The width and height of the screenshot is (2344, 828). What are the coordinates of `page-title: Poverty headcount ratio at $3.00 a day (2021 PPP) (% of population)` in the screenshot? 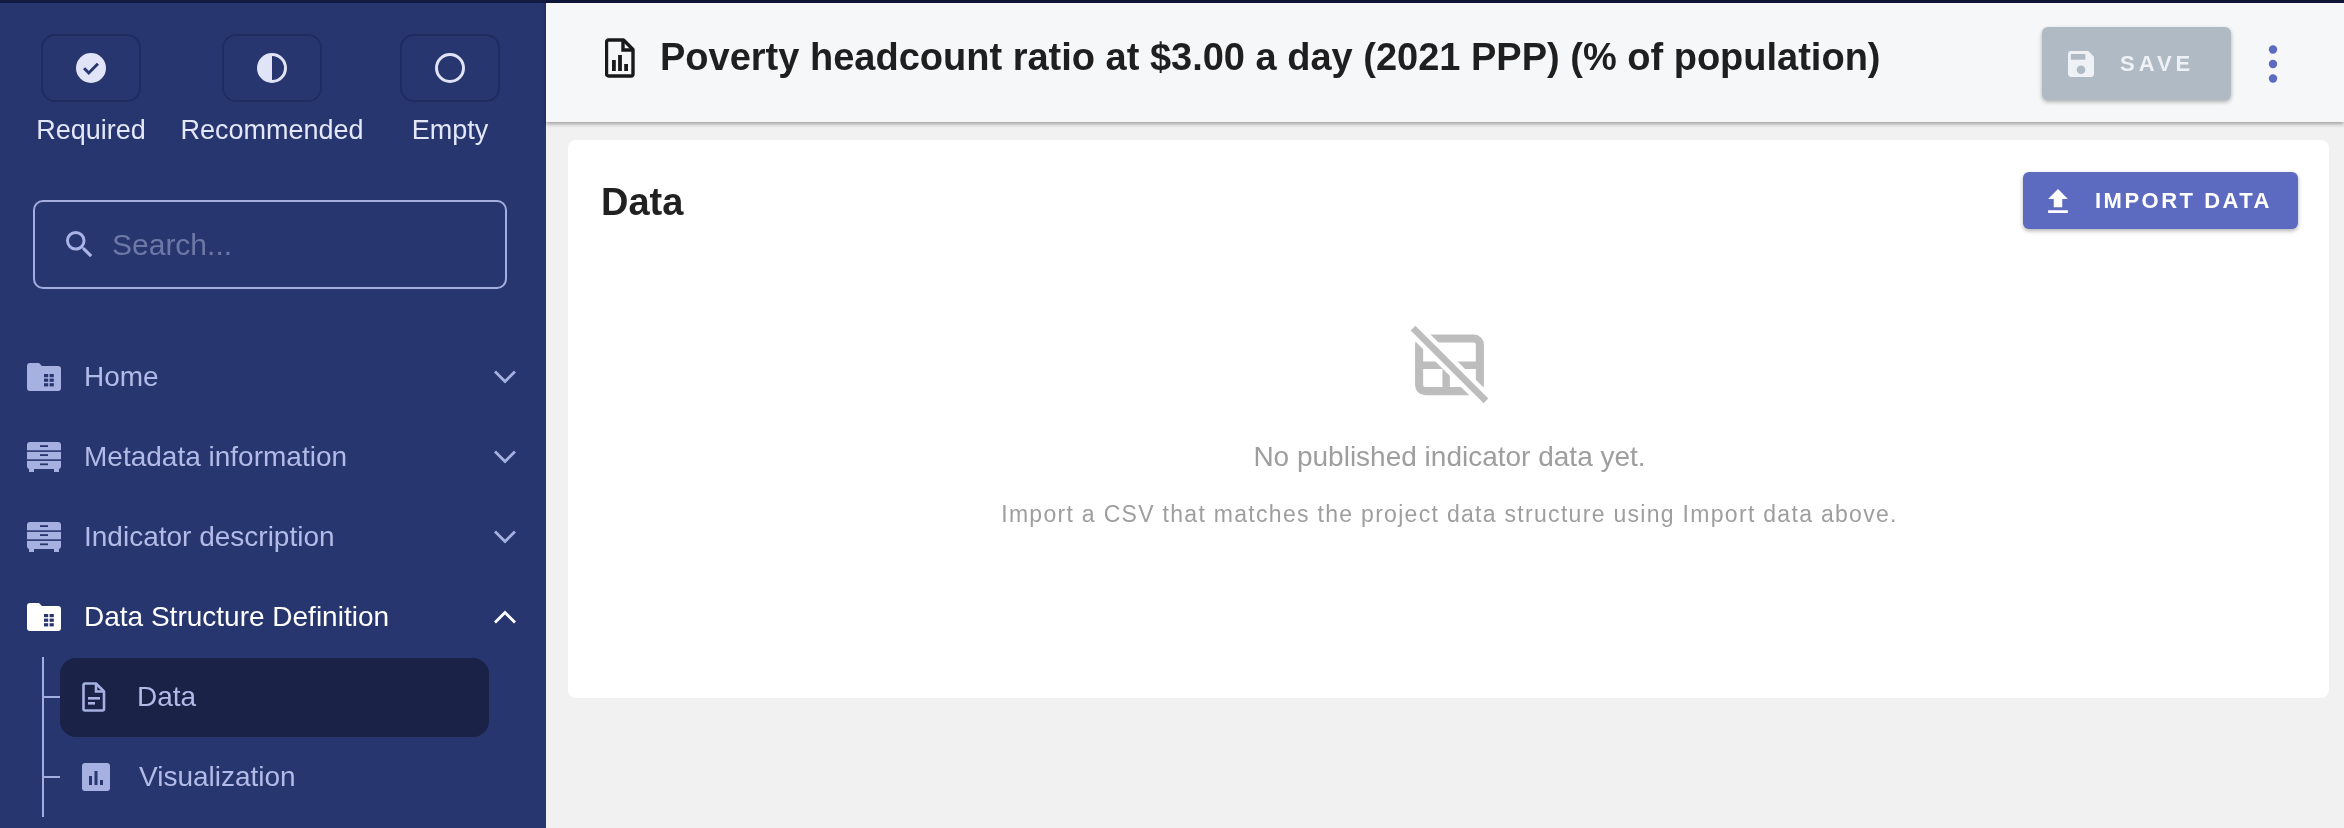 It's located at (1271, 57).